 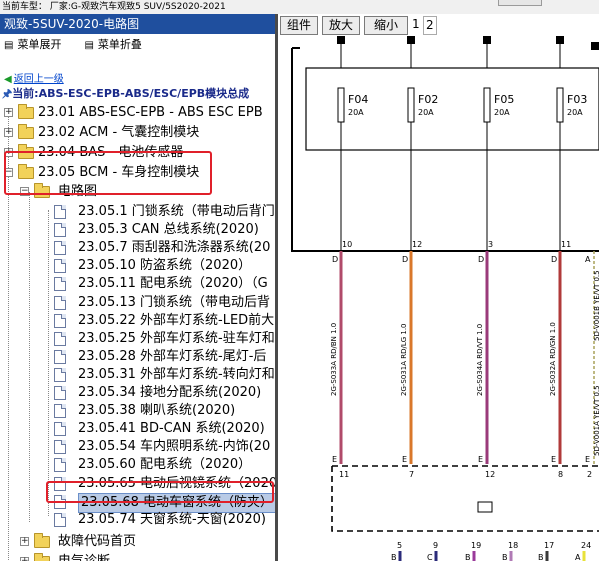 I want to click on lower-pin-letter: A, so click(x=578, y=557).